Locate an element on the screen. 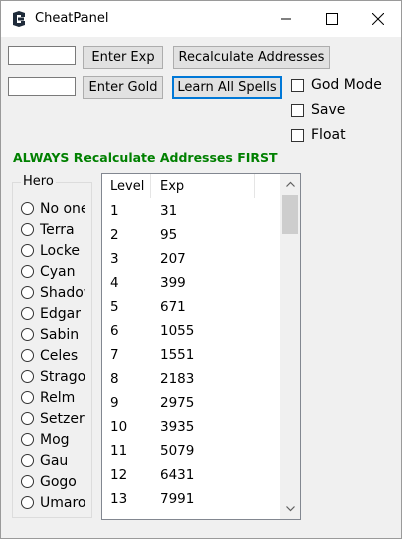  hero-option-label: Mog is located at coordinates (55, 439).